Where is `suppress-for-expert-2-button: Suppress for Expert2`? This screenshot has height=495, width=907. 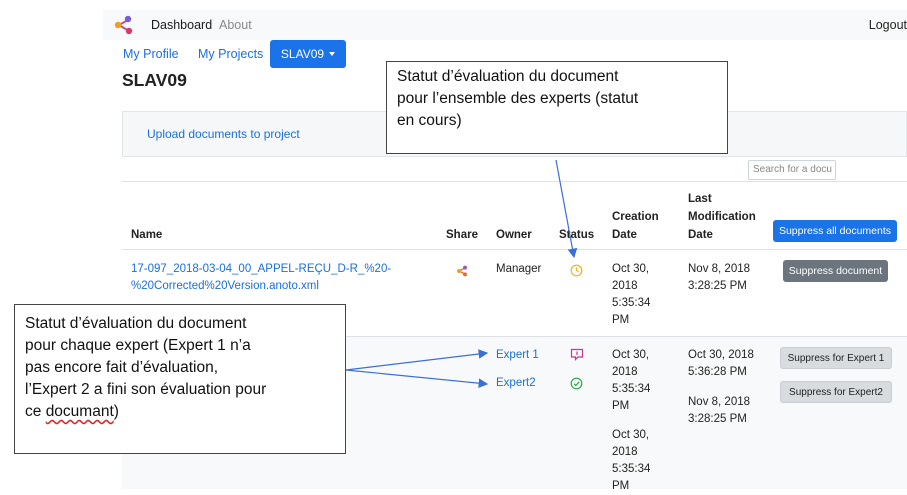
suppress-for-expert-2-button: Suppress for Expert2 is located at coordinates (836, 392).